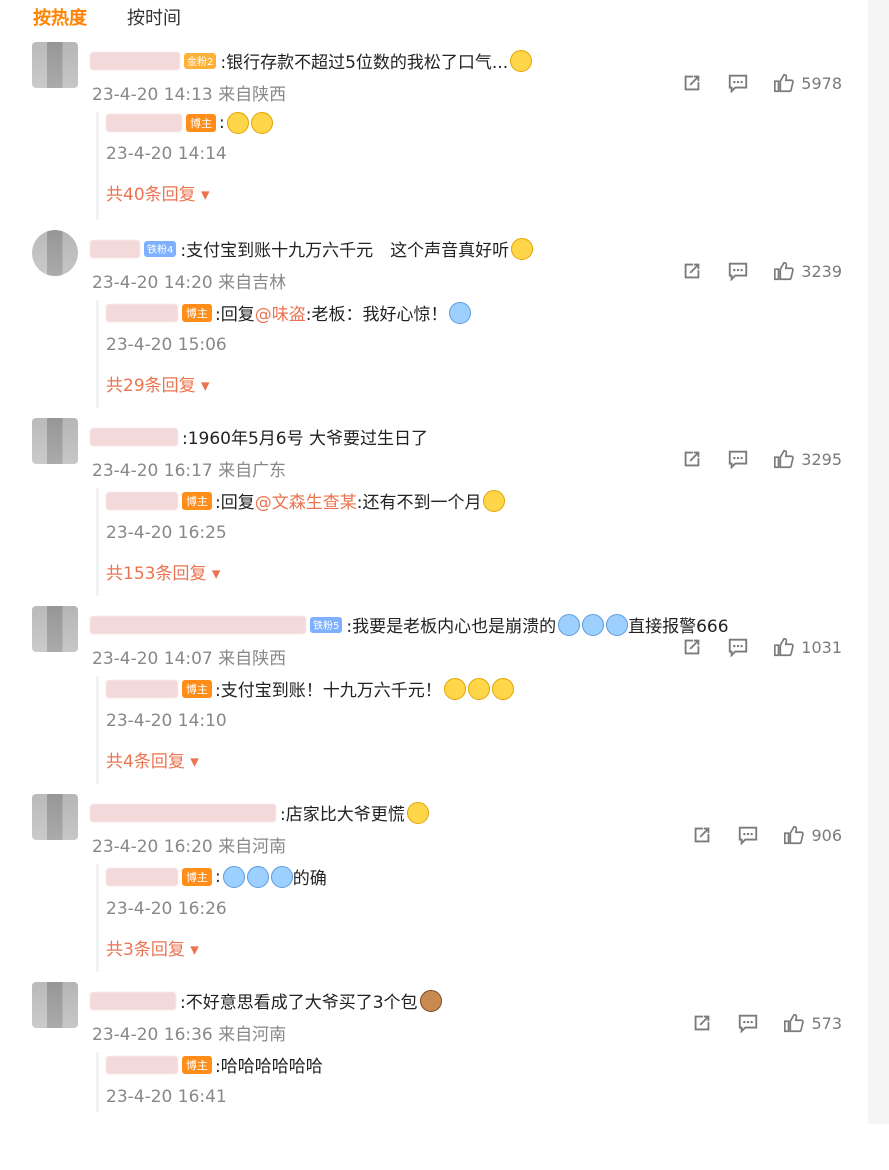 Image resolution: width=889 pixels, height=1170 pixels. I want to click on comment-content: :1960年5月6号 大爷要过生日了, so click(259, 436).